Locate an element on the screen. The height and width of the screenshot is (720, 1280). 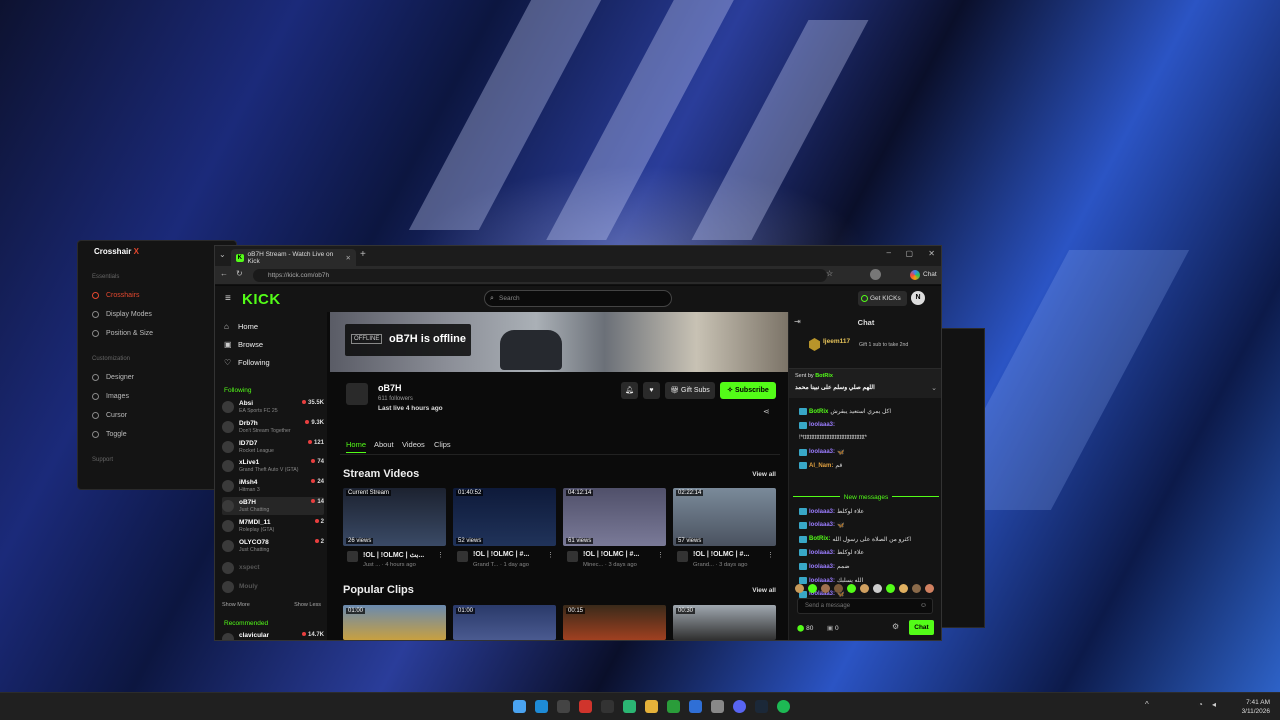
system-clock: 7:41 AM 3/11/2026 is located at coordinates (1256, 707).